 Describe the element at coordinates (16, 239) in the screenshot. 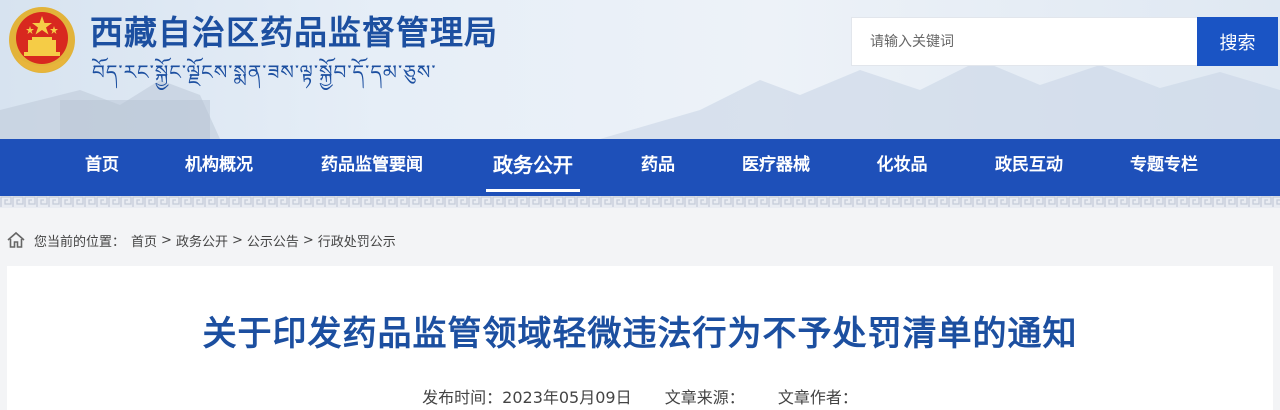

I see `home-icon` at that location.